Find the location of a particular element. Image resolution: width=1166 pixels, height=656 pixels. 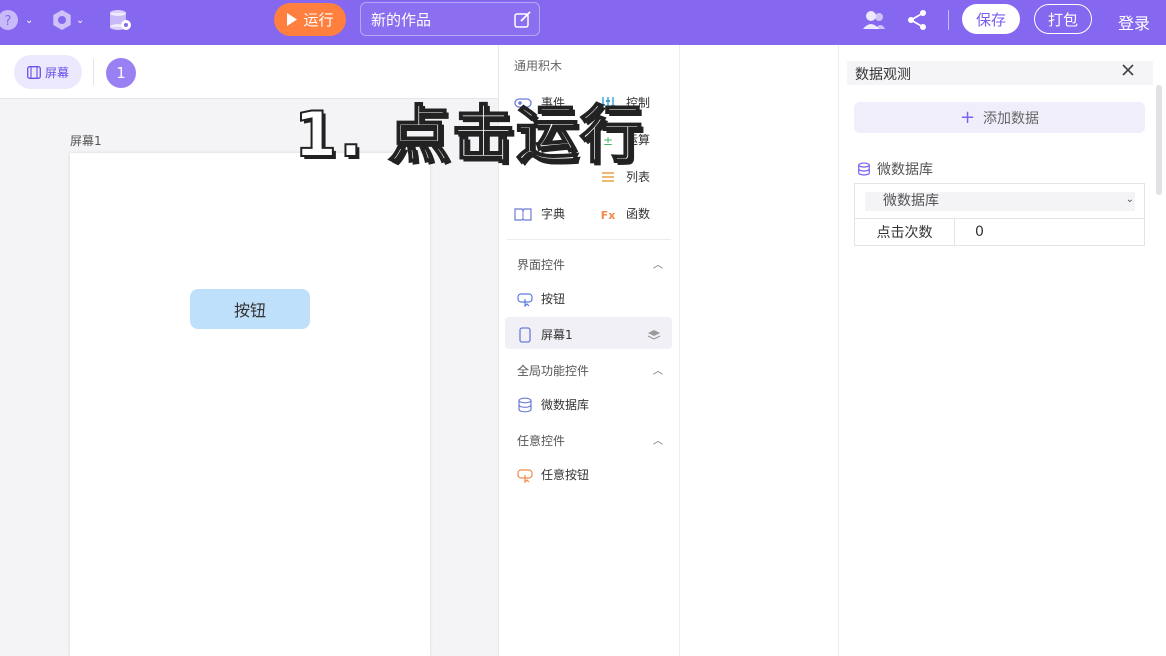

dictionary-icon is located at coordinates (523, 214).